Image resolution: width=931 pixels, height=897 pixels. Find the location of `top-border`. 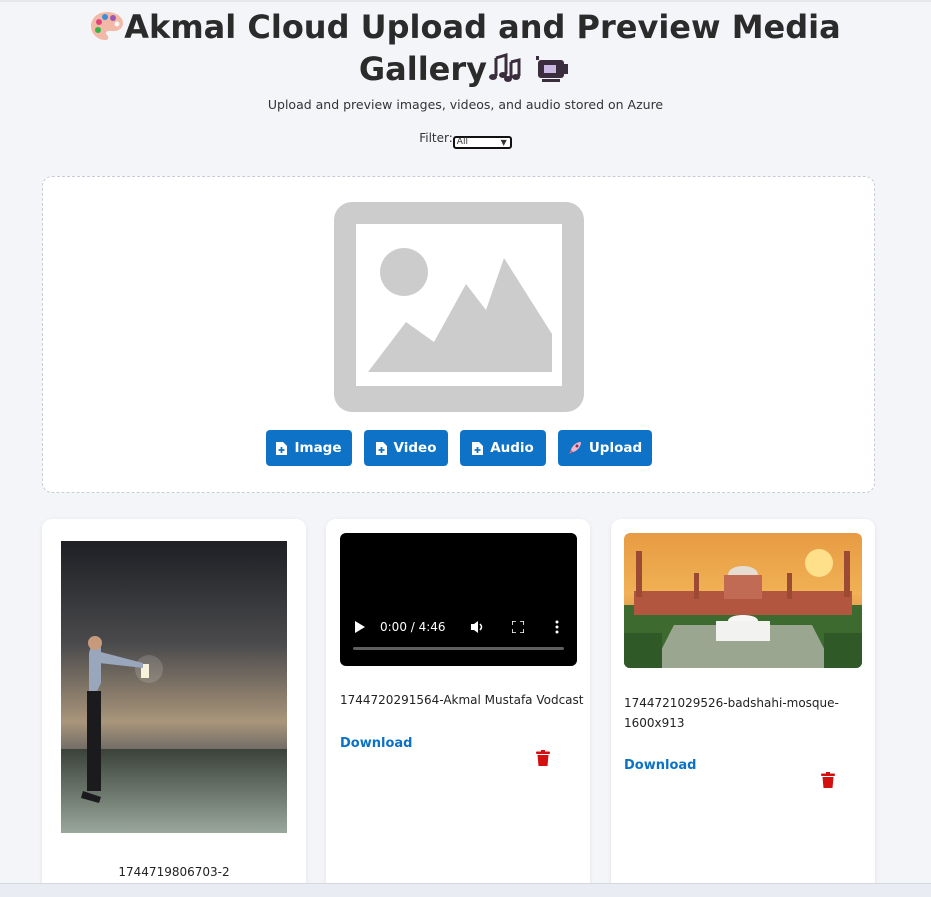

top-border is located at coordinates (465, 1).